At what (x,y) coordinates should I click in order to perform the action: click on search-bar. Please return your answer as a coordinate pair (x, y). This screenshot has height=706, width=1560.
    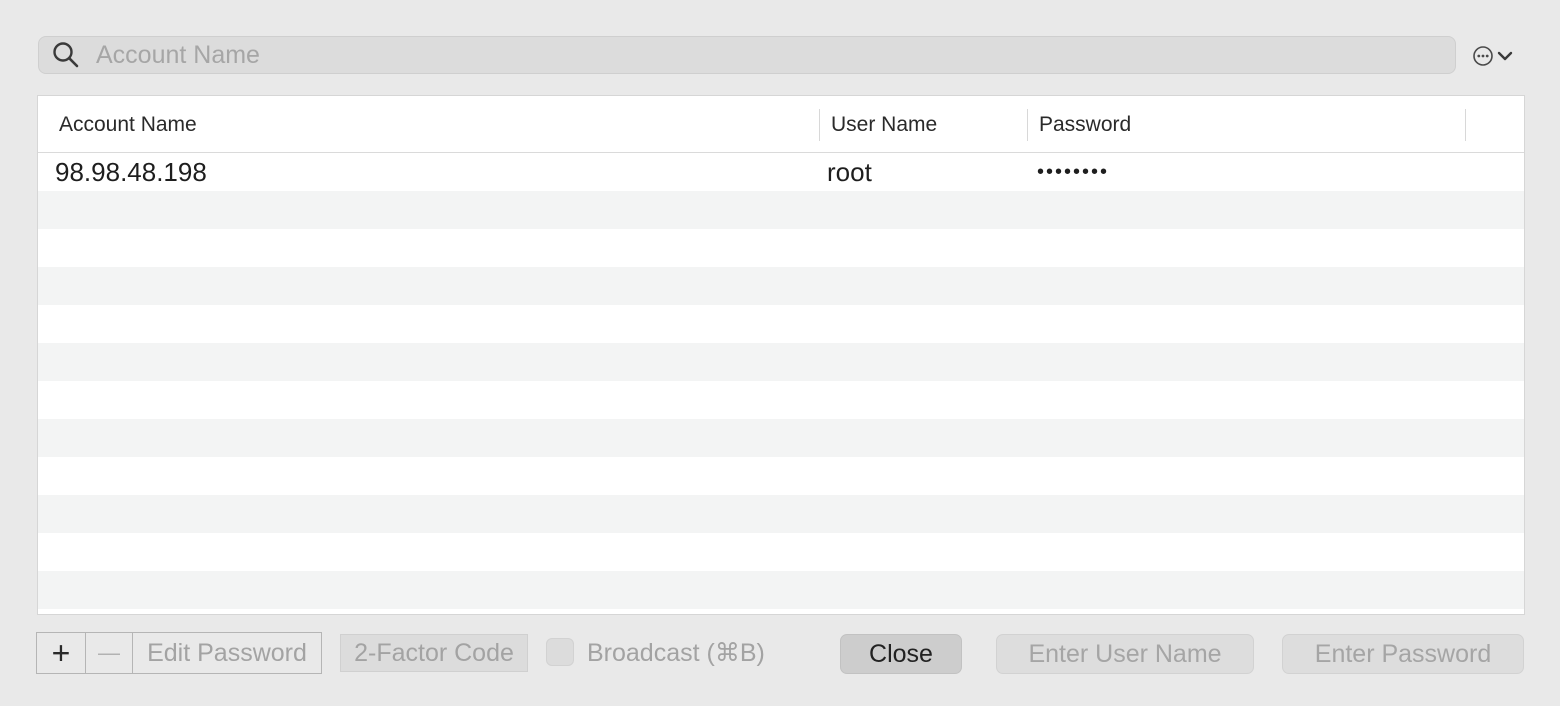
    Looking at the image, I should click on (747, 55).